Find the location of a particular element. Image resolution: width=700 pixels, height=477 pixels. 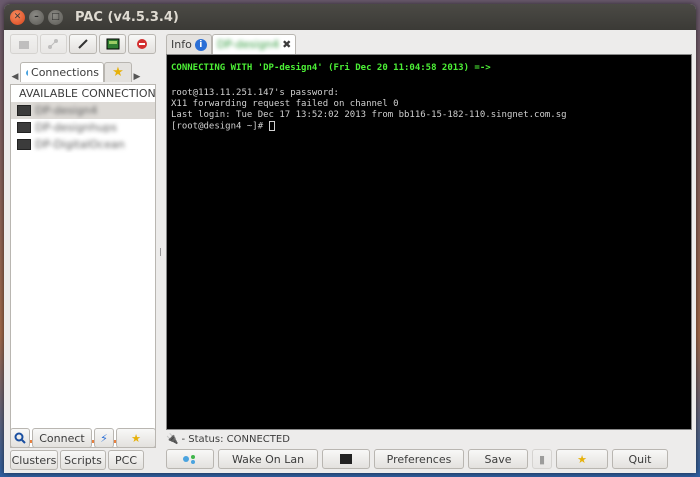

favourite-button: ★ is located at coordinates (582, 459).